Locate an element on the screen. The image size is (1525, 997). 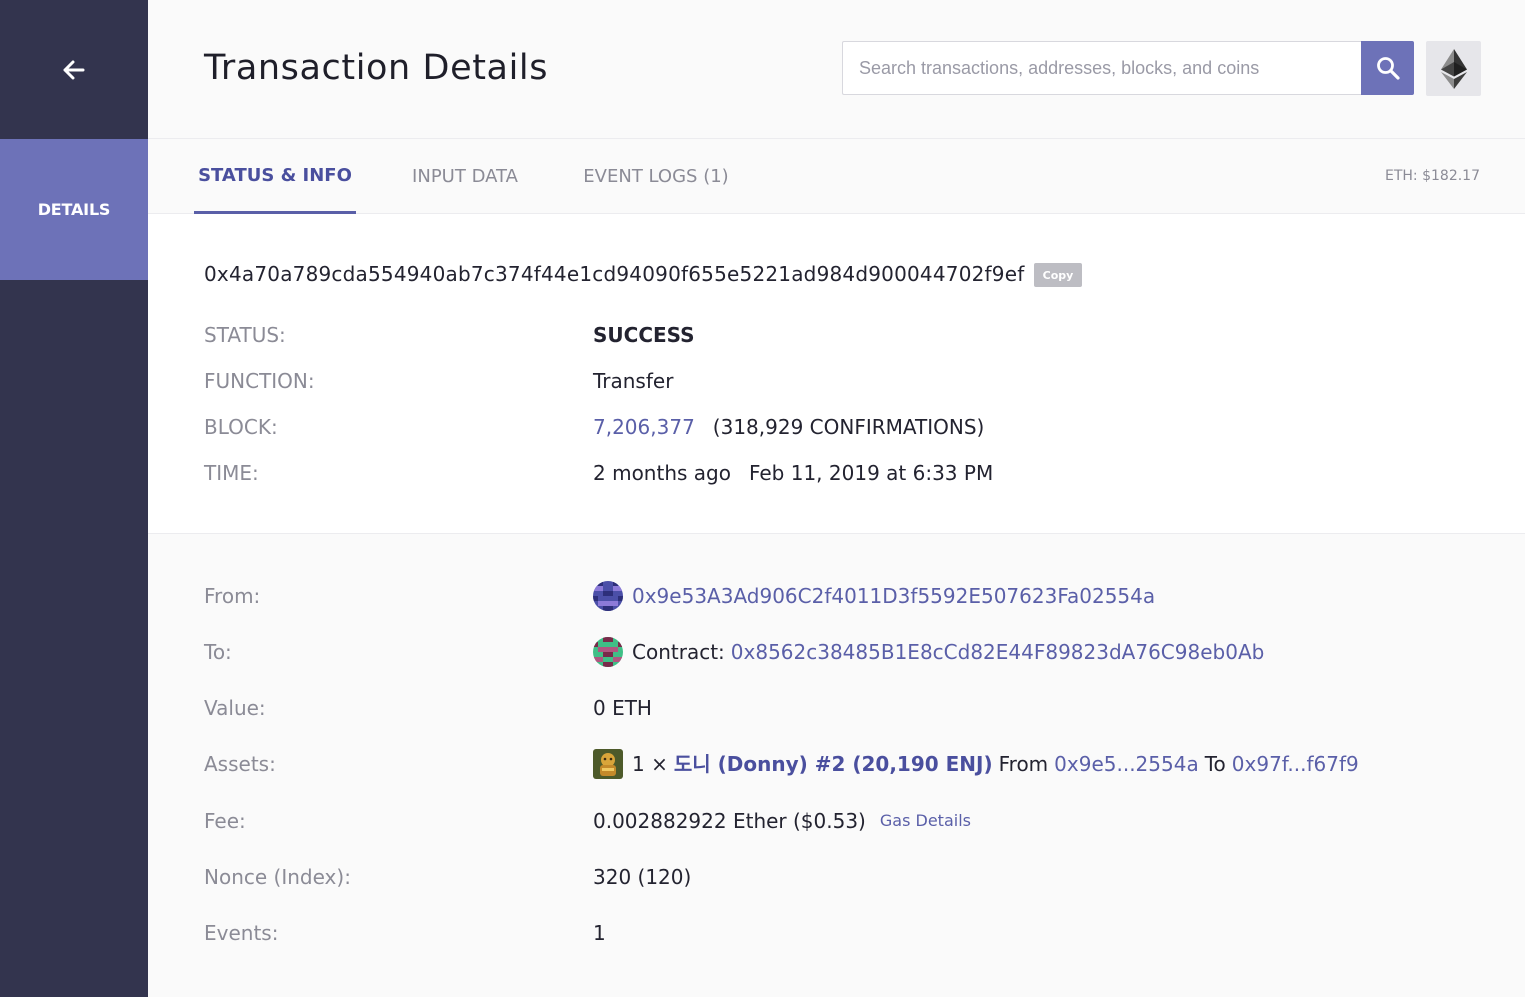
asset-to-text: To is located at coordinates (1215, 764).